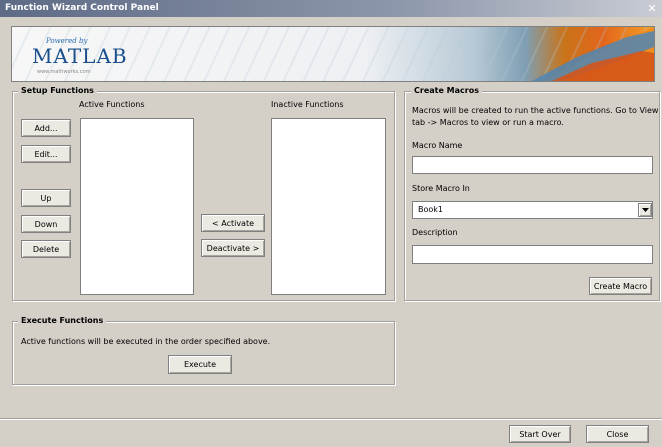 The image size is (662, 447). I want to click on create-macro-button: Create Macro, so click(620, 286).